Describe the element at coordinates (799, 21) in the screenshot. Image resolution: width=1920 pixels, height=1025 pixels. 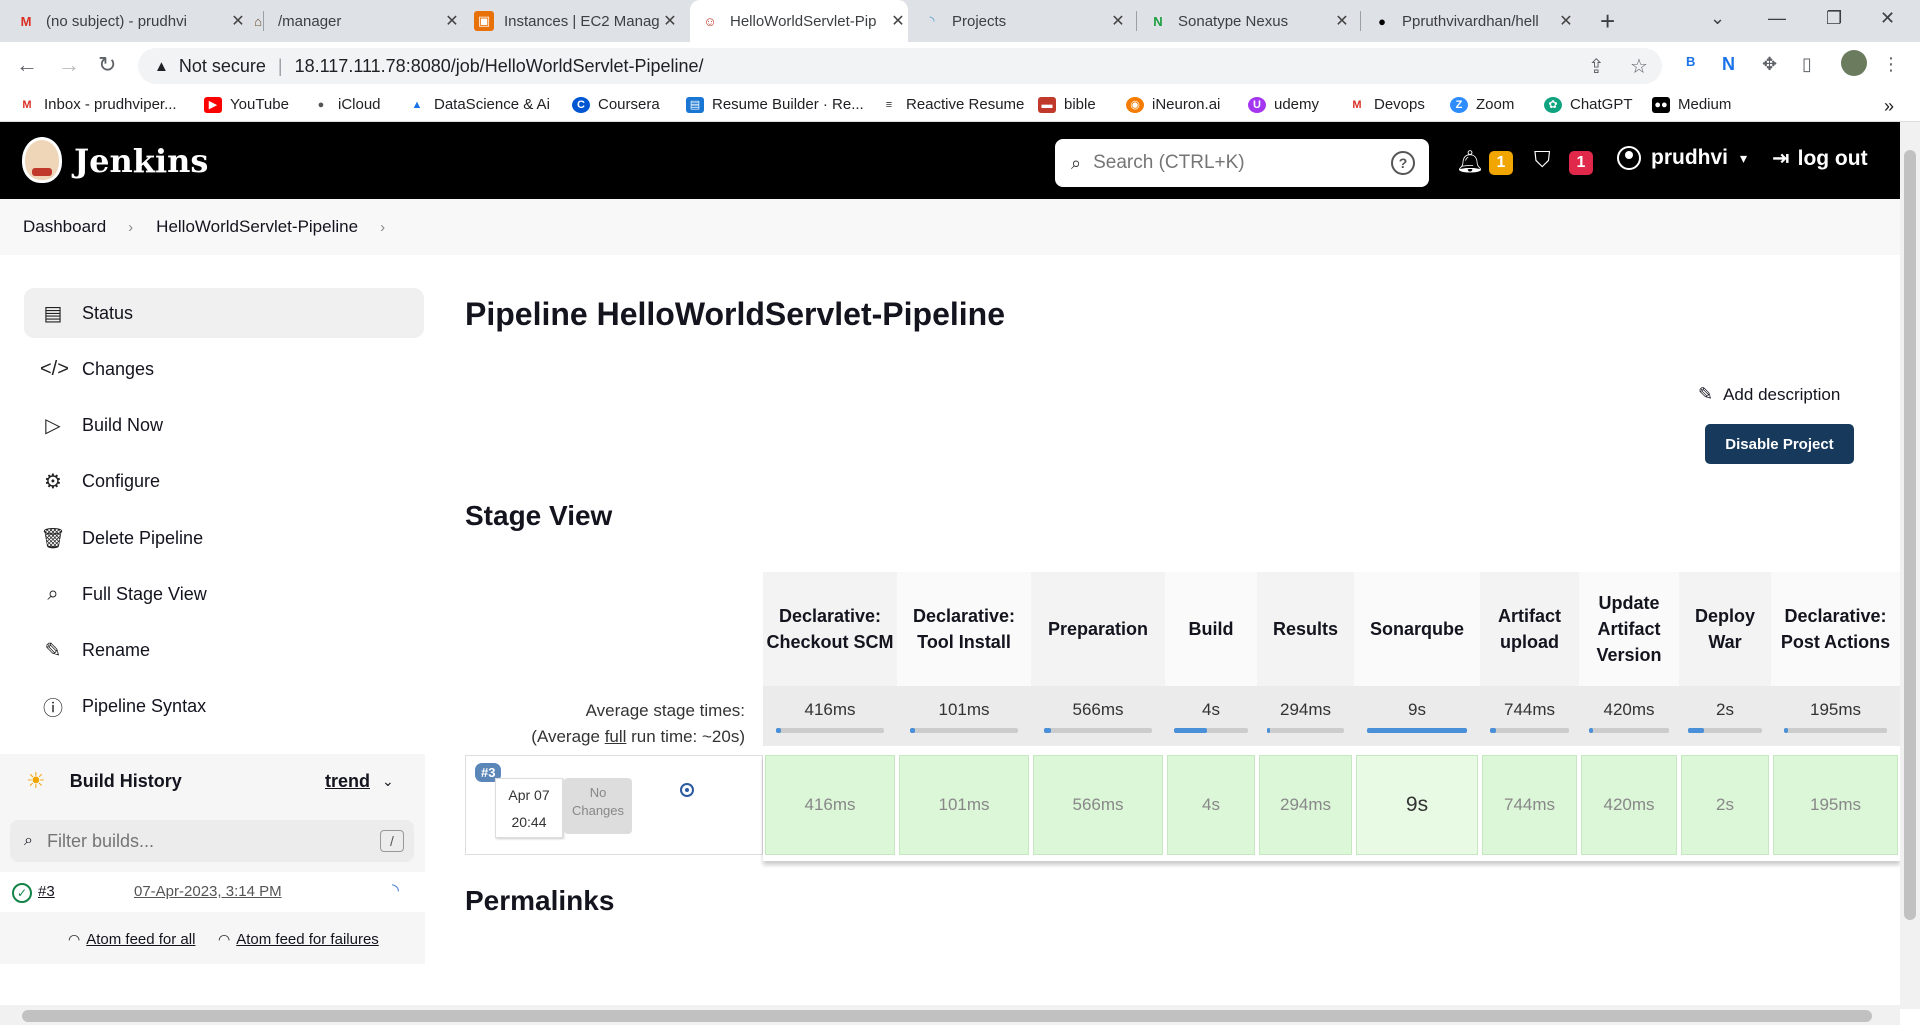
I see `browser-tab-jenkins: ☺ HelloWorldServlet-Pip ✕` at that location.